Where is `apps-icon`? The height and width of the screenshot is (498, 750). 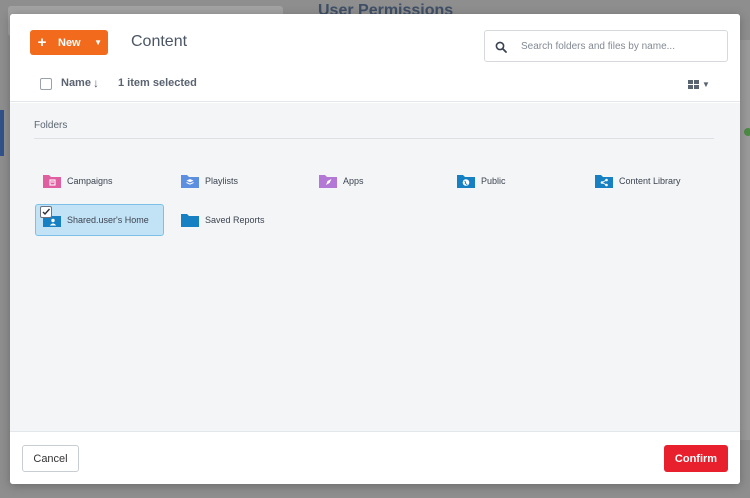 apps-icon is located at coordinates (328, 181).